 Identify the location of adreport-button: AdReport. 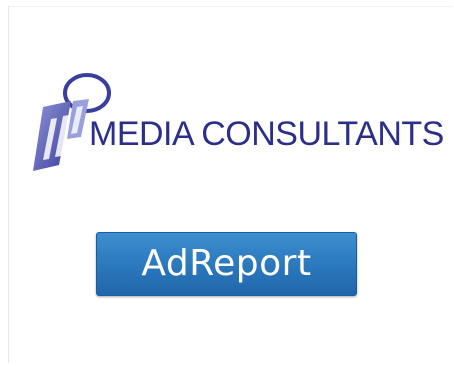
(226, 264).